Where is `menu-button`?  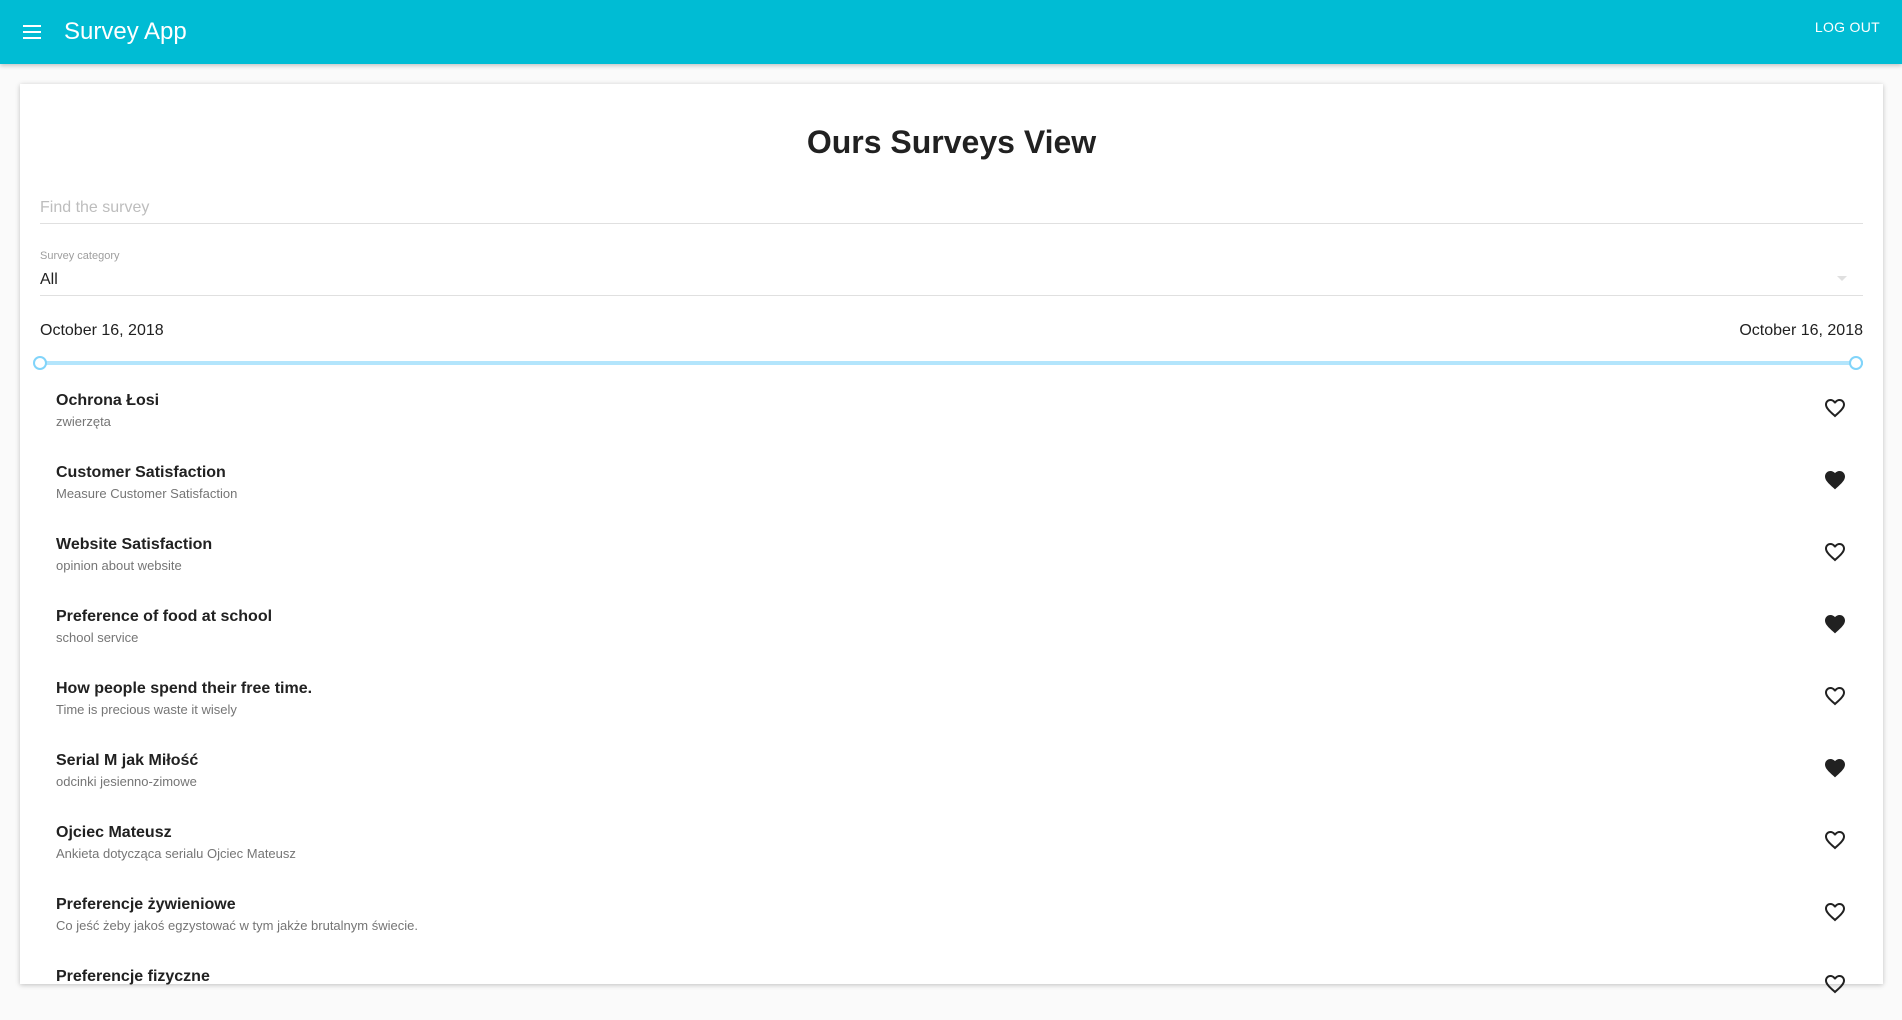 menu-button is located at coordinates (32, 32).